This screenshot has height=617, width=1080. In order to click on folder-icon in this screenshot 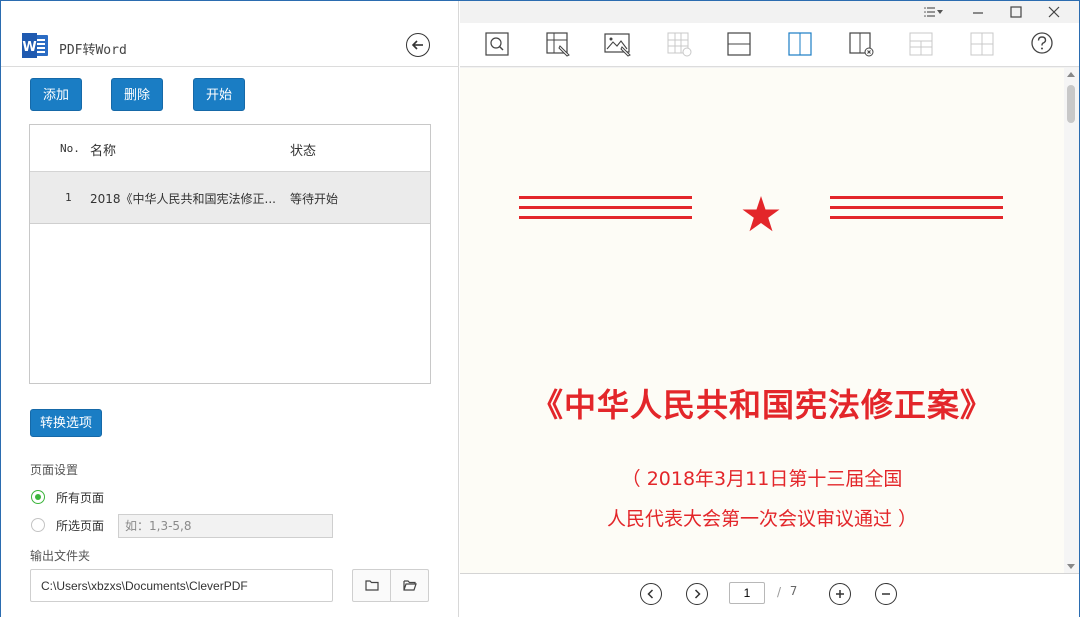, I will do `click(372, 585)`.